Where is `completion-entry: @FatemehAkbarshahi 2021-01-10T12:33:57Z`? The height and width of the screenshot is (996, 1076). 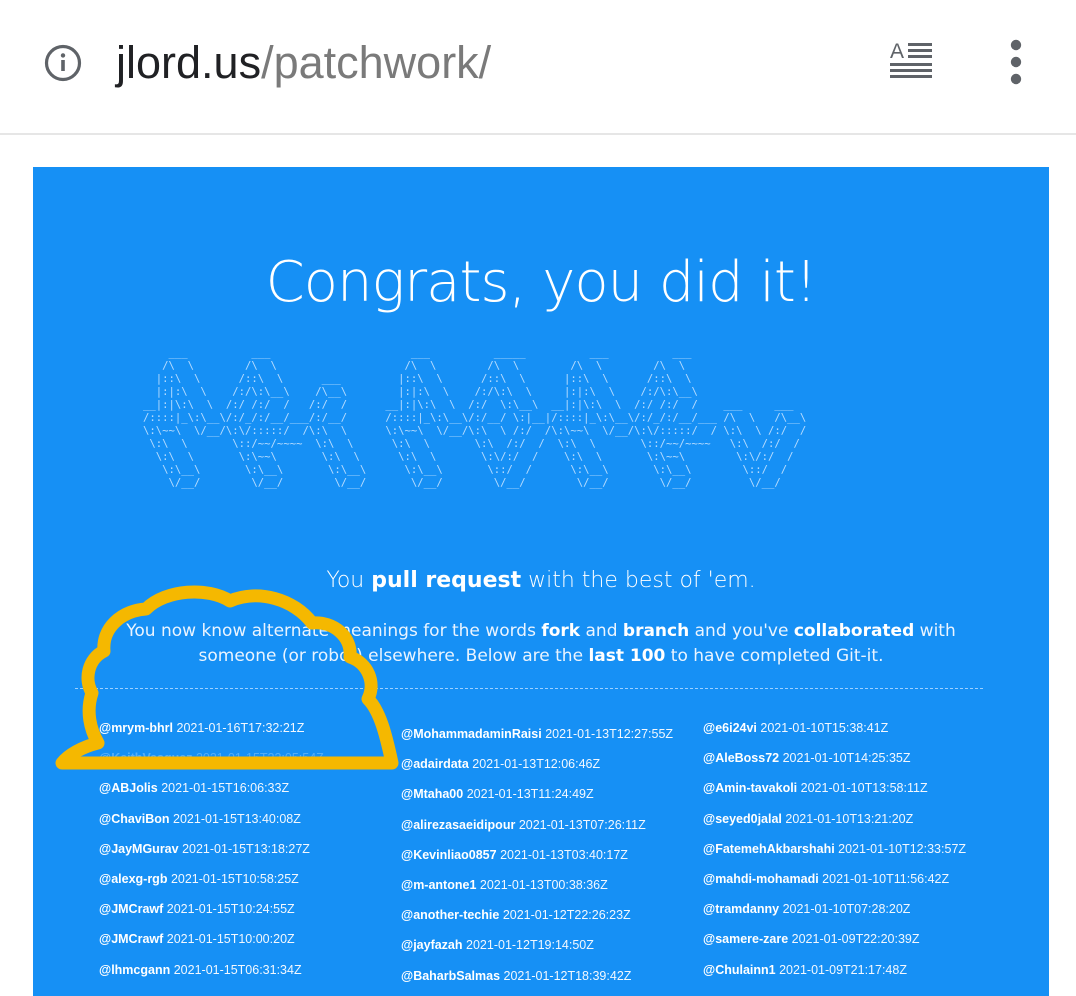
completion-entry: @FatemehAkbarshahi 2021-01-10T12:33:57Z is located at coordinates (853, 855).